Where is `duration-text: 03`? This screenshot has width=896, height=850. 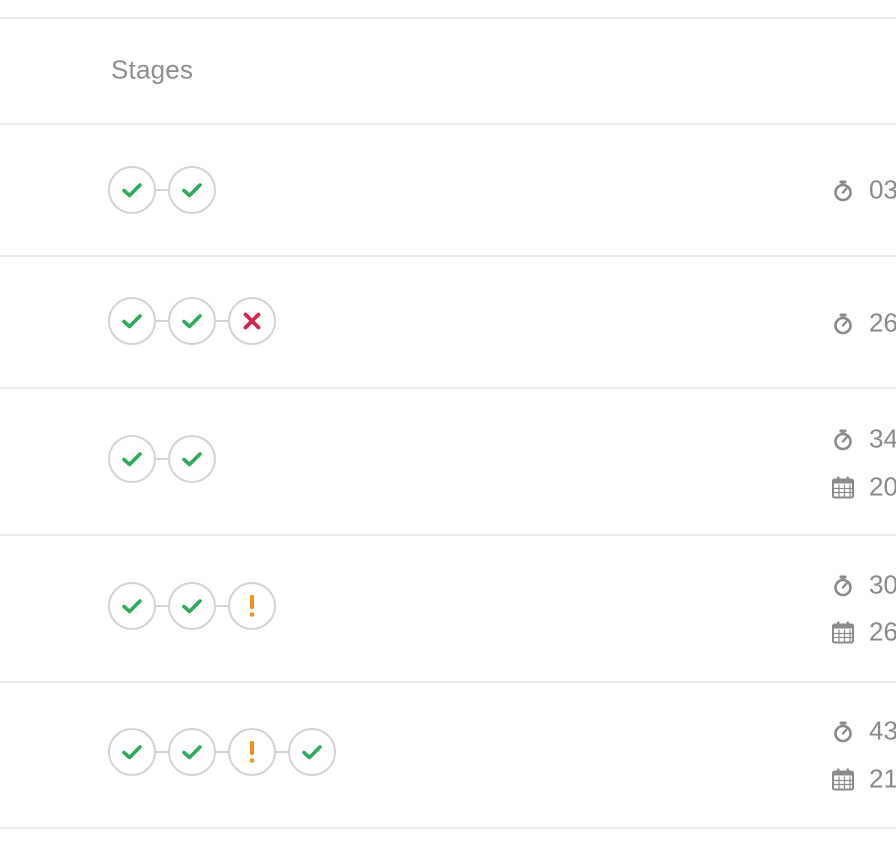 duration-text: 03 is located at coordinates (882, 189).